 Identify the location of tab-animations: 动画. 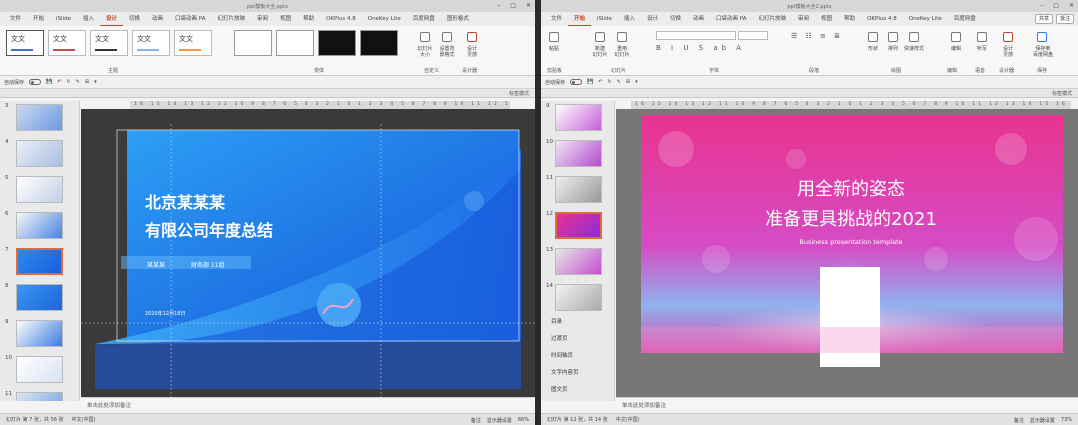
(157, 19).